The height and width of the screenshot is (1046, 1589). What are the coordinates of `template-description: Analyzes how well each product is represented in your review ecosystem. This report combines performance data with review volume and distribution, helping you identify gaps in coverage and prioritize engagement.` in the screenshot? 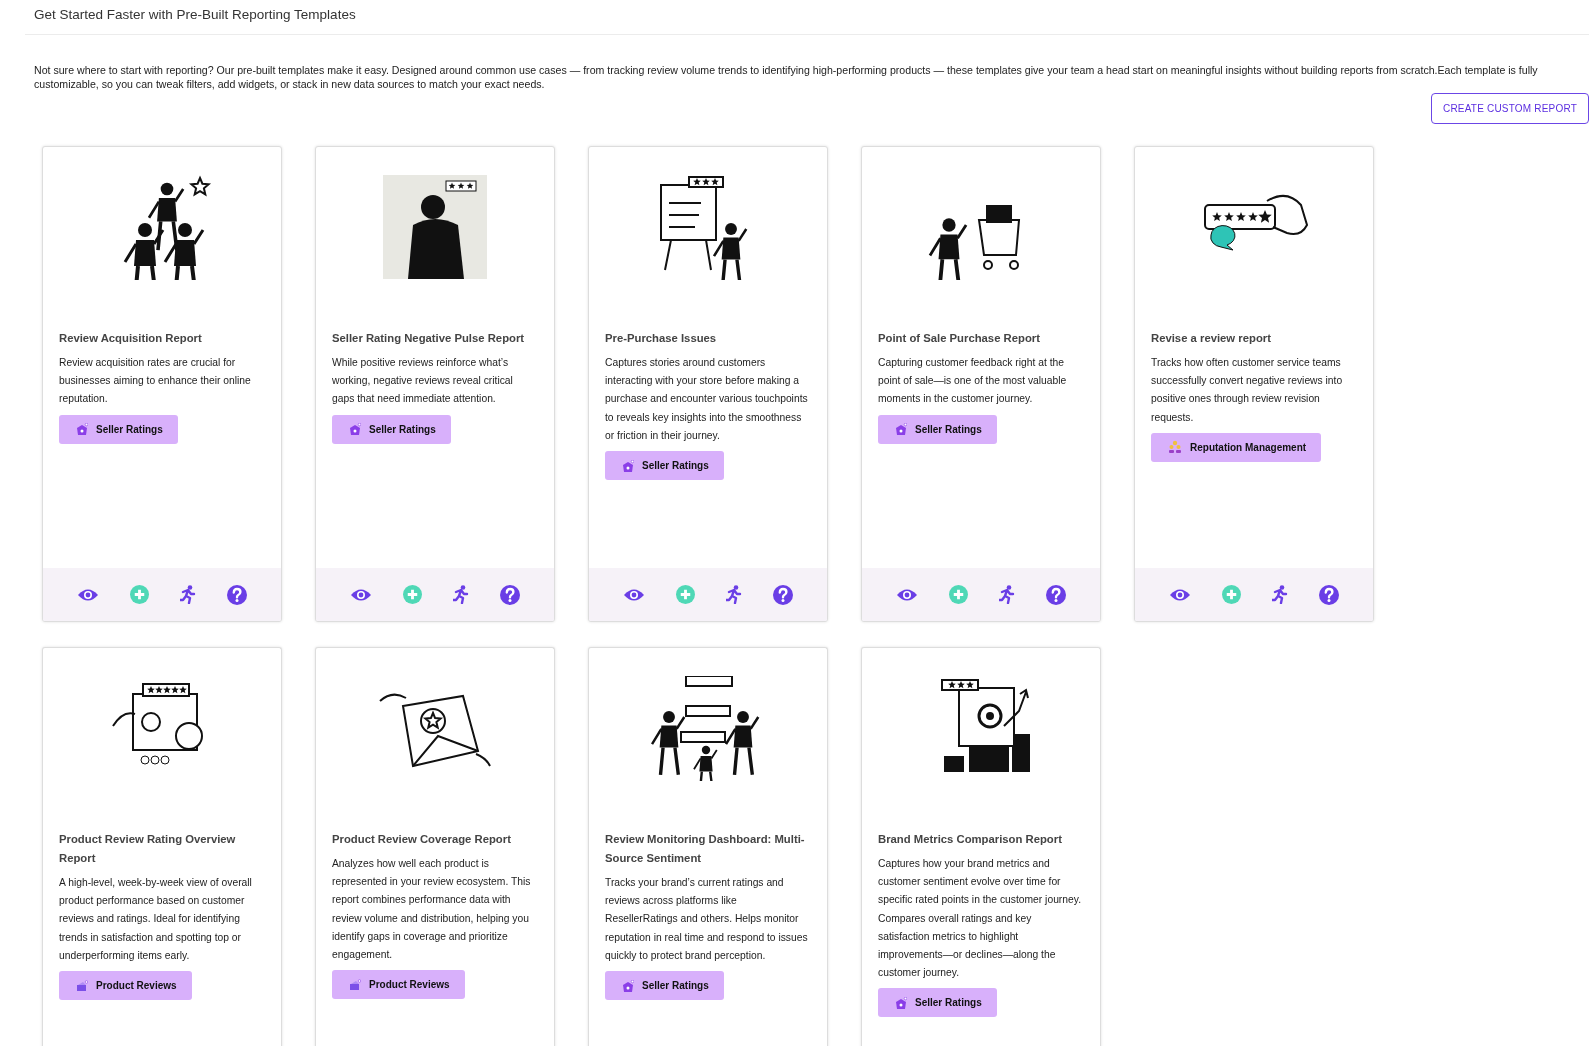 It's located at (432, 909).